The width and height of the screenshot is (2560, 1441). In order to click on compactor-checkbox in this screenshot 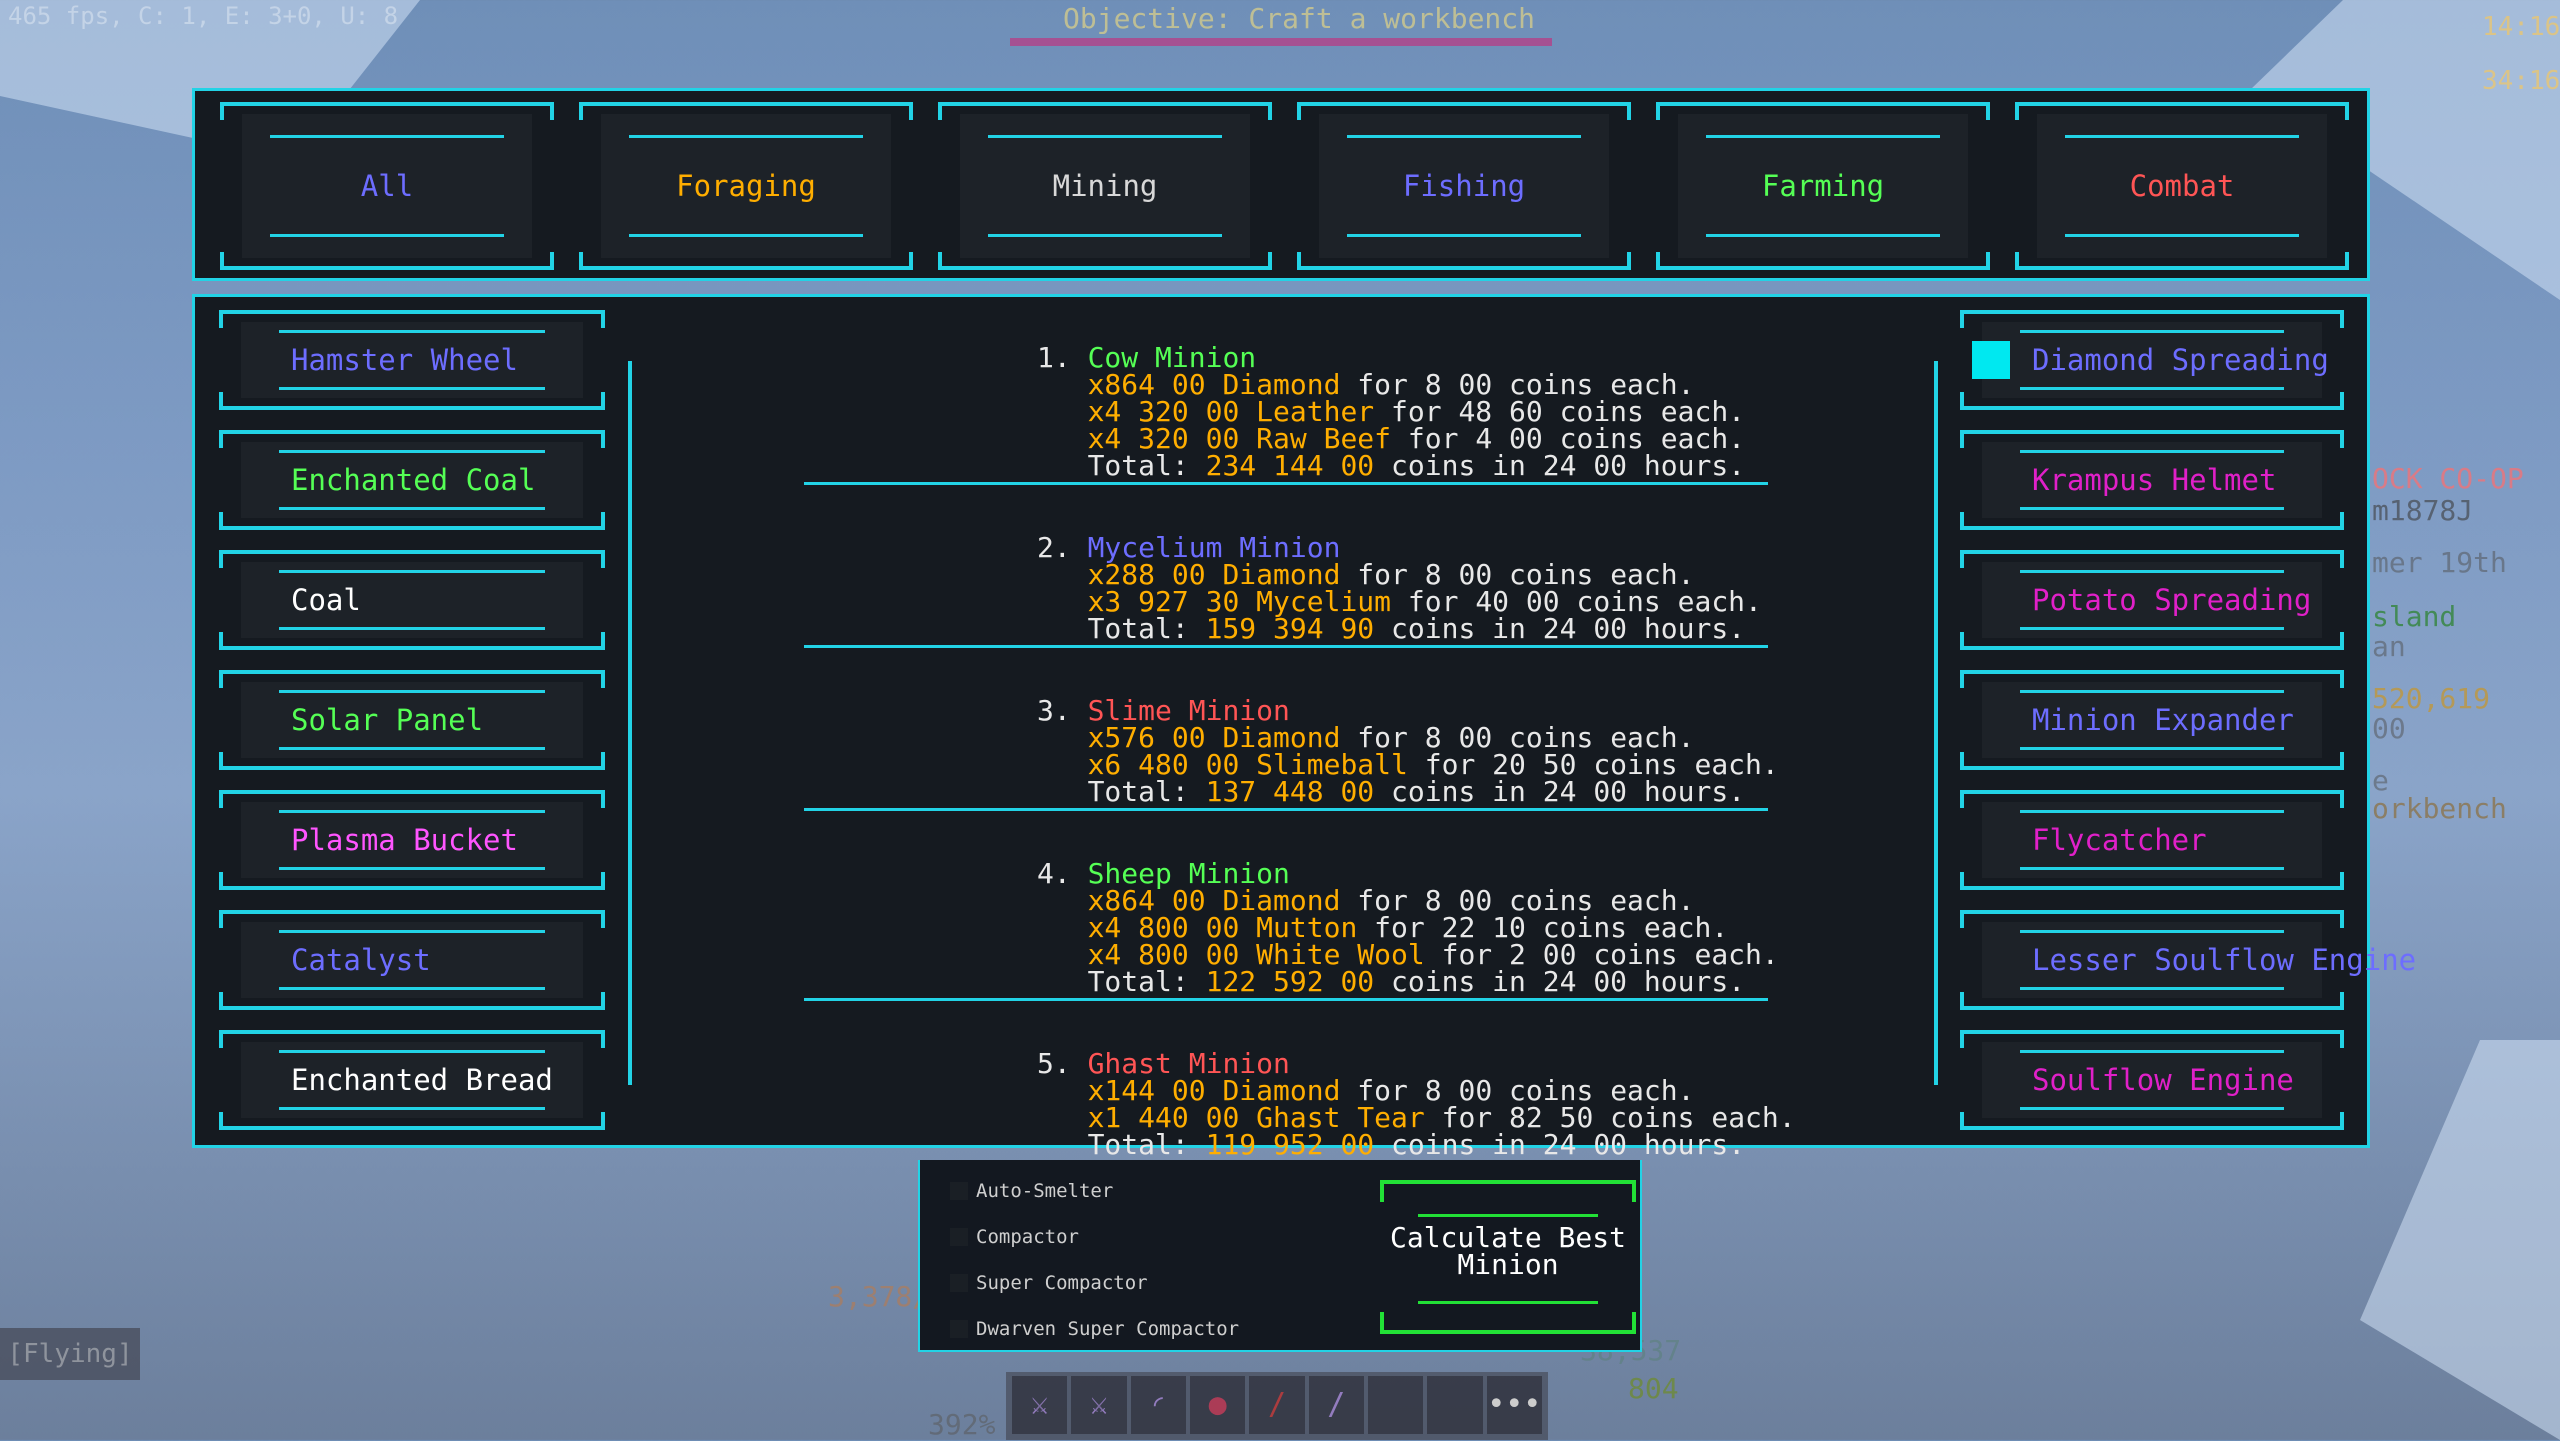, I will do `click(959, 1237)`.